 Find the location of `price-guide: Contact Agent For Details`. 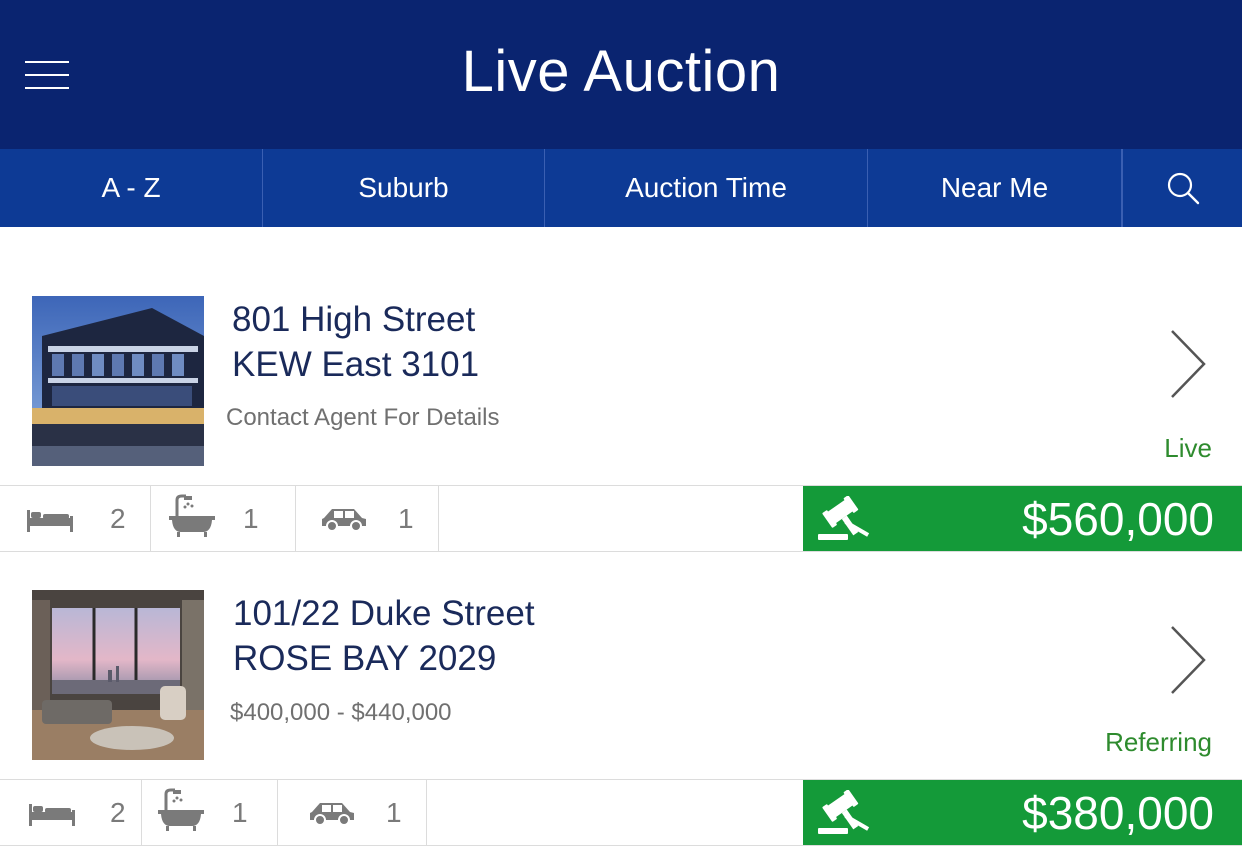

price-guide: Contact Agent For Details is located at coordinates (363, 417).